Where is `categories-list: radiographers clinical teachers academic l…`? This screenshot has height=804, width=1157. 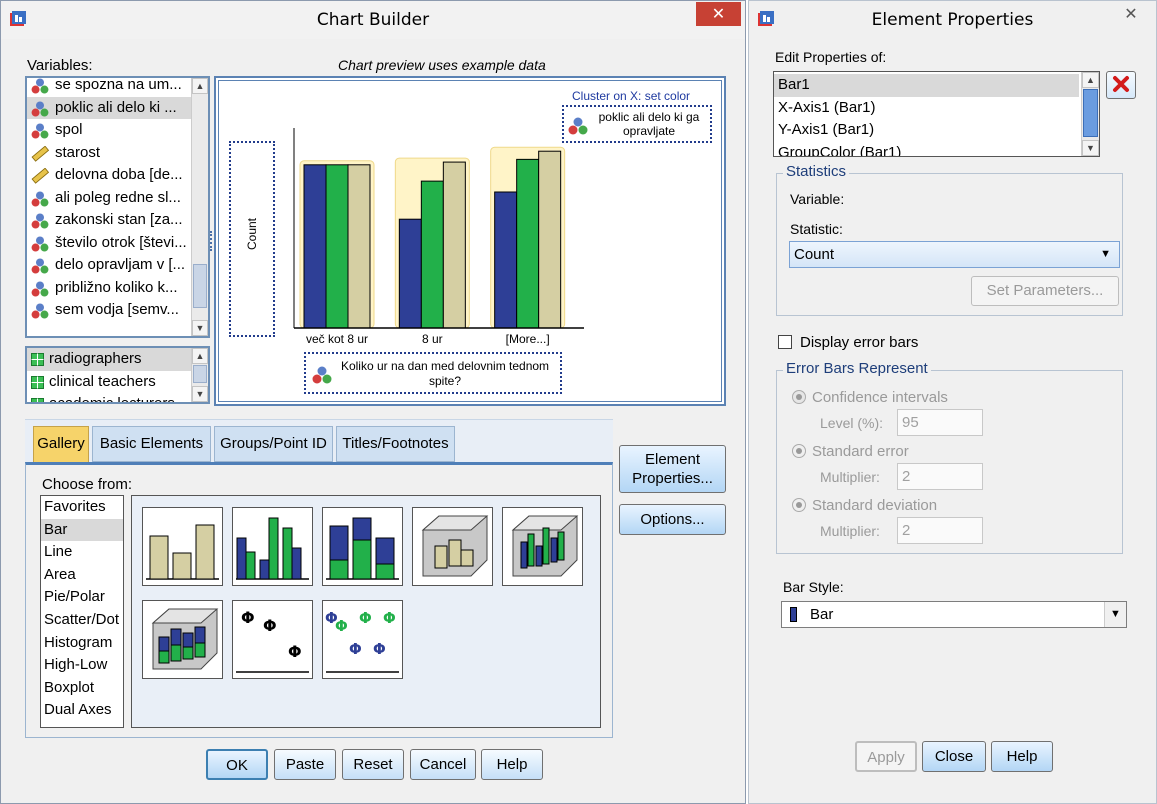
categories-list: radiographers clinical teachers academic l… is located at coordinates (117, 375).